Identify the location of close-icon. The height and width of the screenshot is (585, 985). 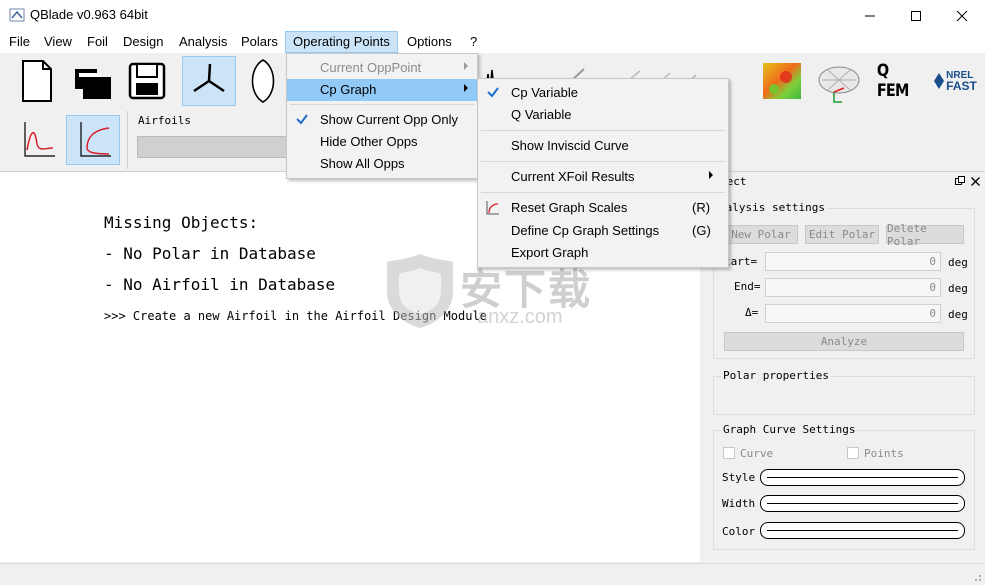
(962, 15).